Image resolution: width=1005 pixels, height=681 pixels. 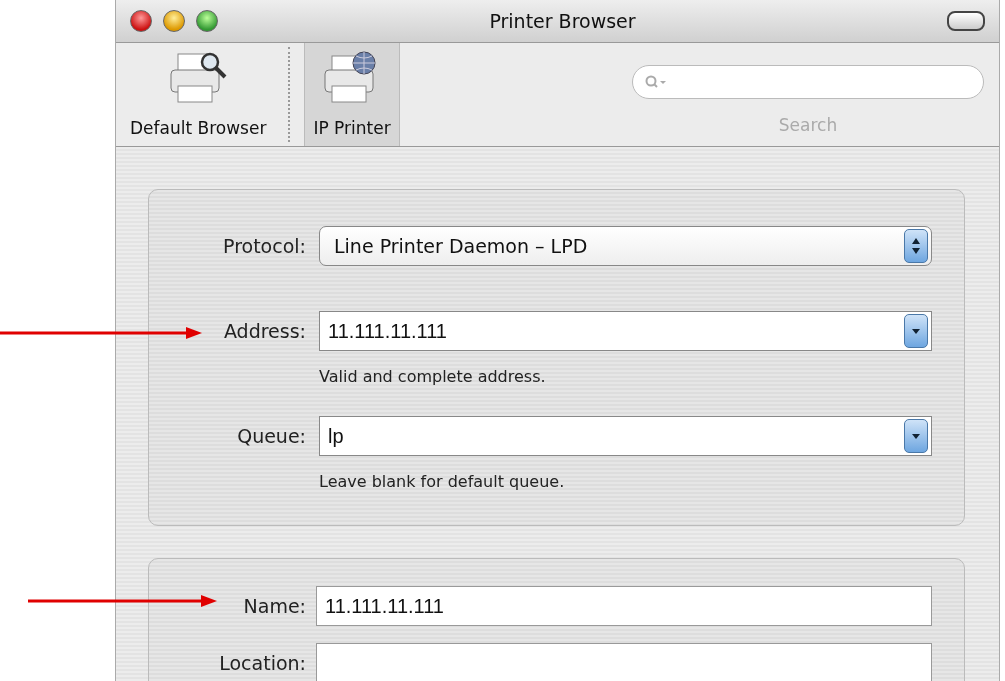 I want to click on field-label: Name:, so click(x=274, y=606).